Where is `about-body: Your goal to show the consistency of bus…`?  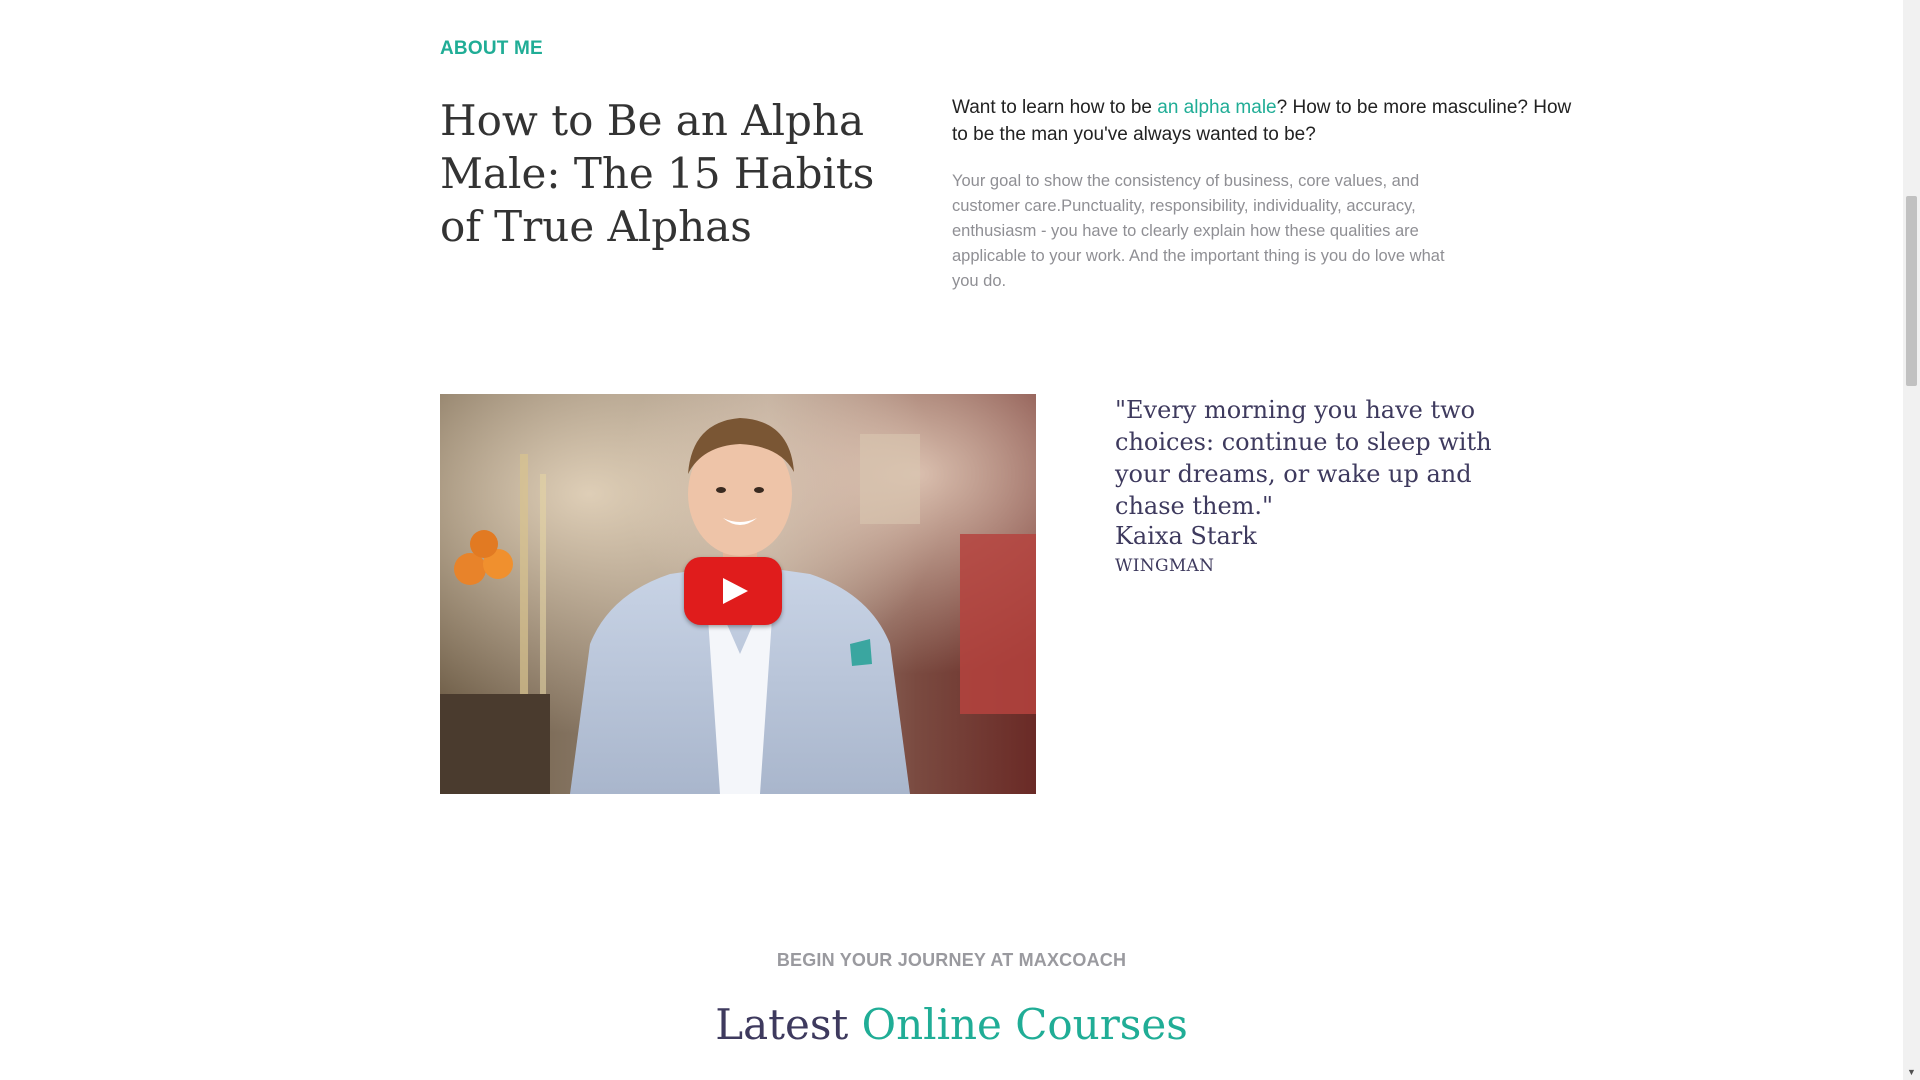
about-body: Your goal to show the consistency of bus… is located at coordinates (1198, 231).